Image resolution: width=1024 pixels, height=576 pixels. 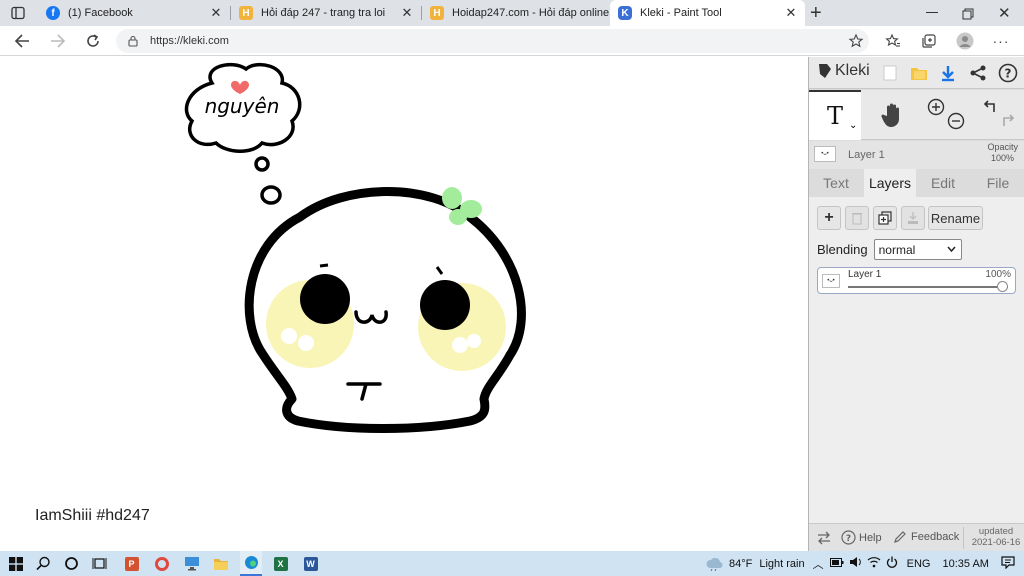 What do you see at coordinates (824, 538) in the screenshot?
I see `swap-sides-icon` at bounding box center [824, 538].